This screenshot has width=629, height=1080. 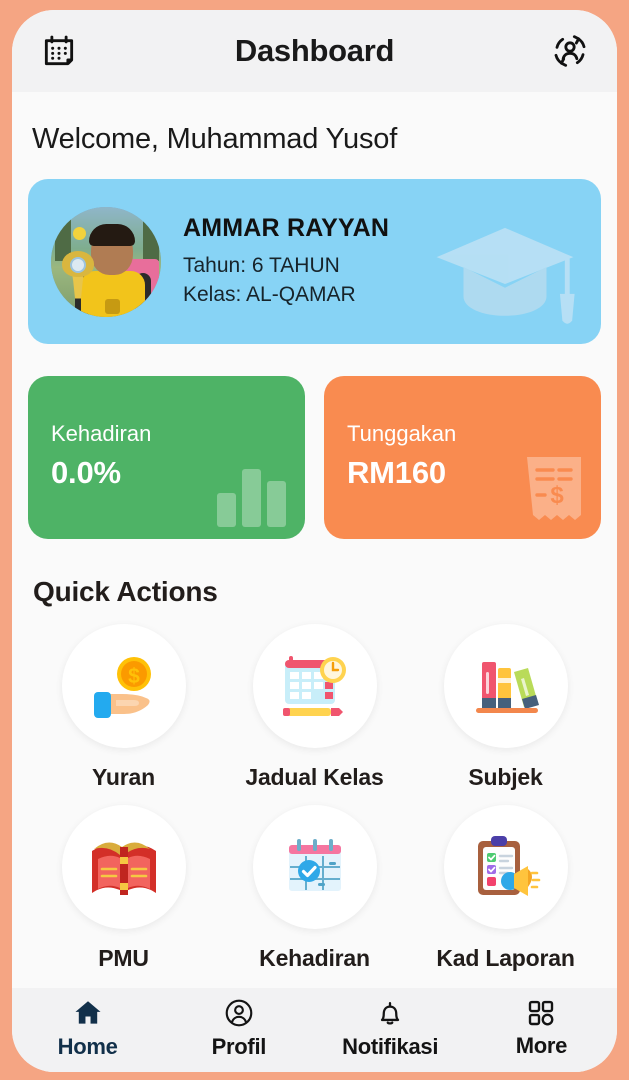 What do you see at coordinates (166, 457) in the screenshot?
I see `attendance-stat-card: Kehadiran 0.0%` at bounding box center [166, 457].